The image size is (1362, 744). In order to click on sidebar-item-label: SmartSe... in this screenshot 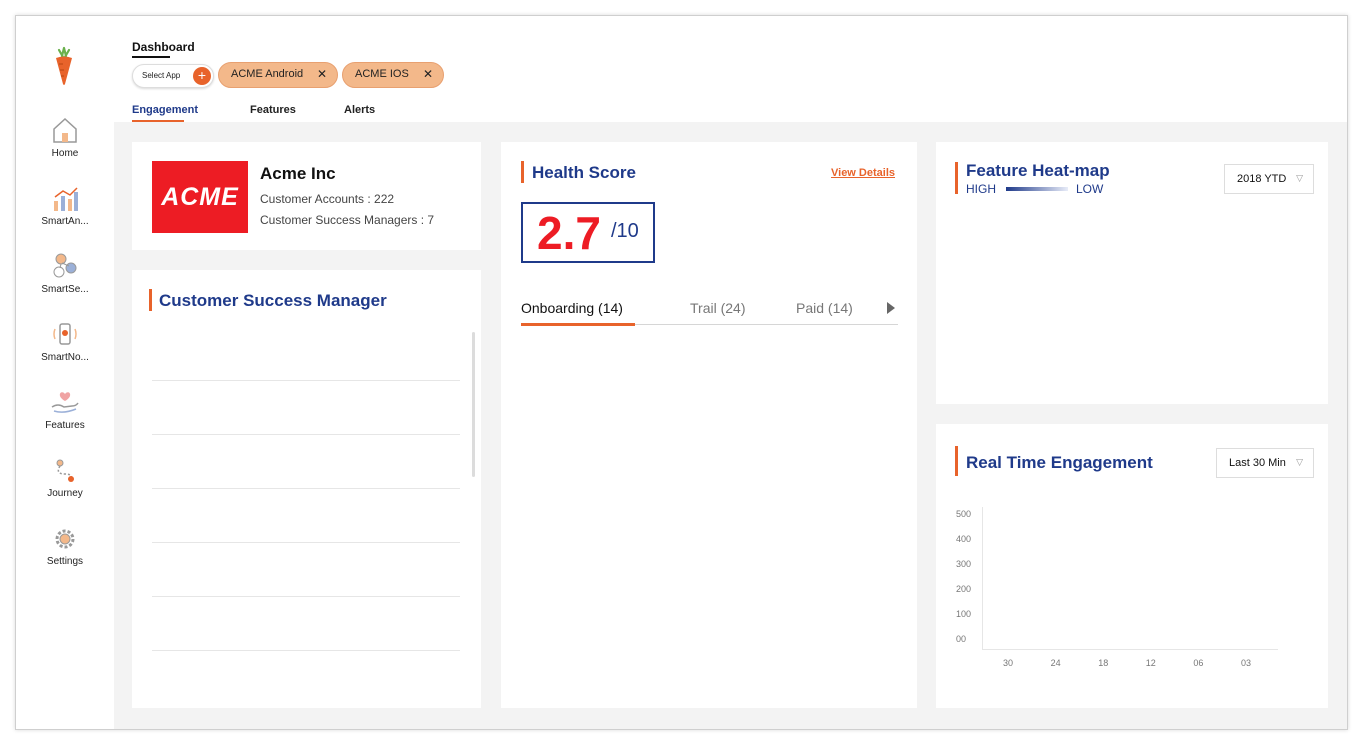, I will do `click(65, 289)`.